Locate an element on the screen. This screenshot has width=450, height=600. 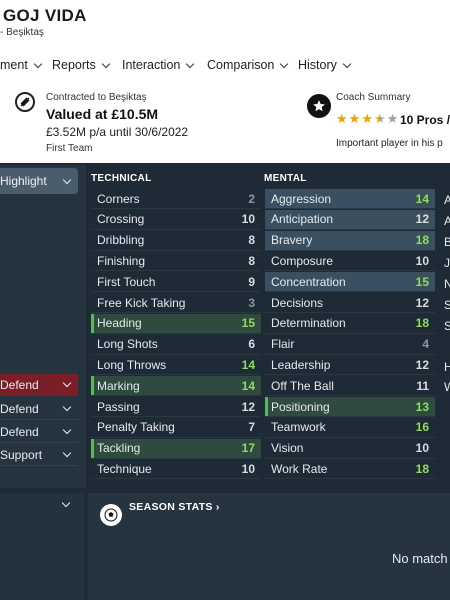
star-badge-icon is located at coordinates (319, 106).